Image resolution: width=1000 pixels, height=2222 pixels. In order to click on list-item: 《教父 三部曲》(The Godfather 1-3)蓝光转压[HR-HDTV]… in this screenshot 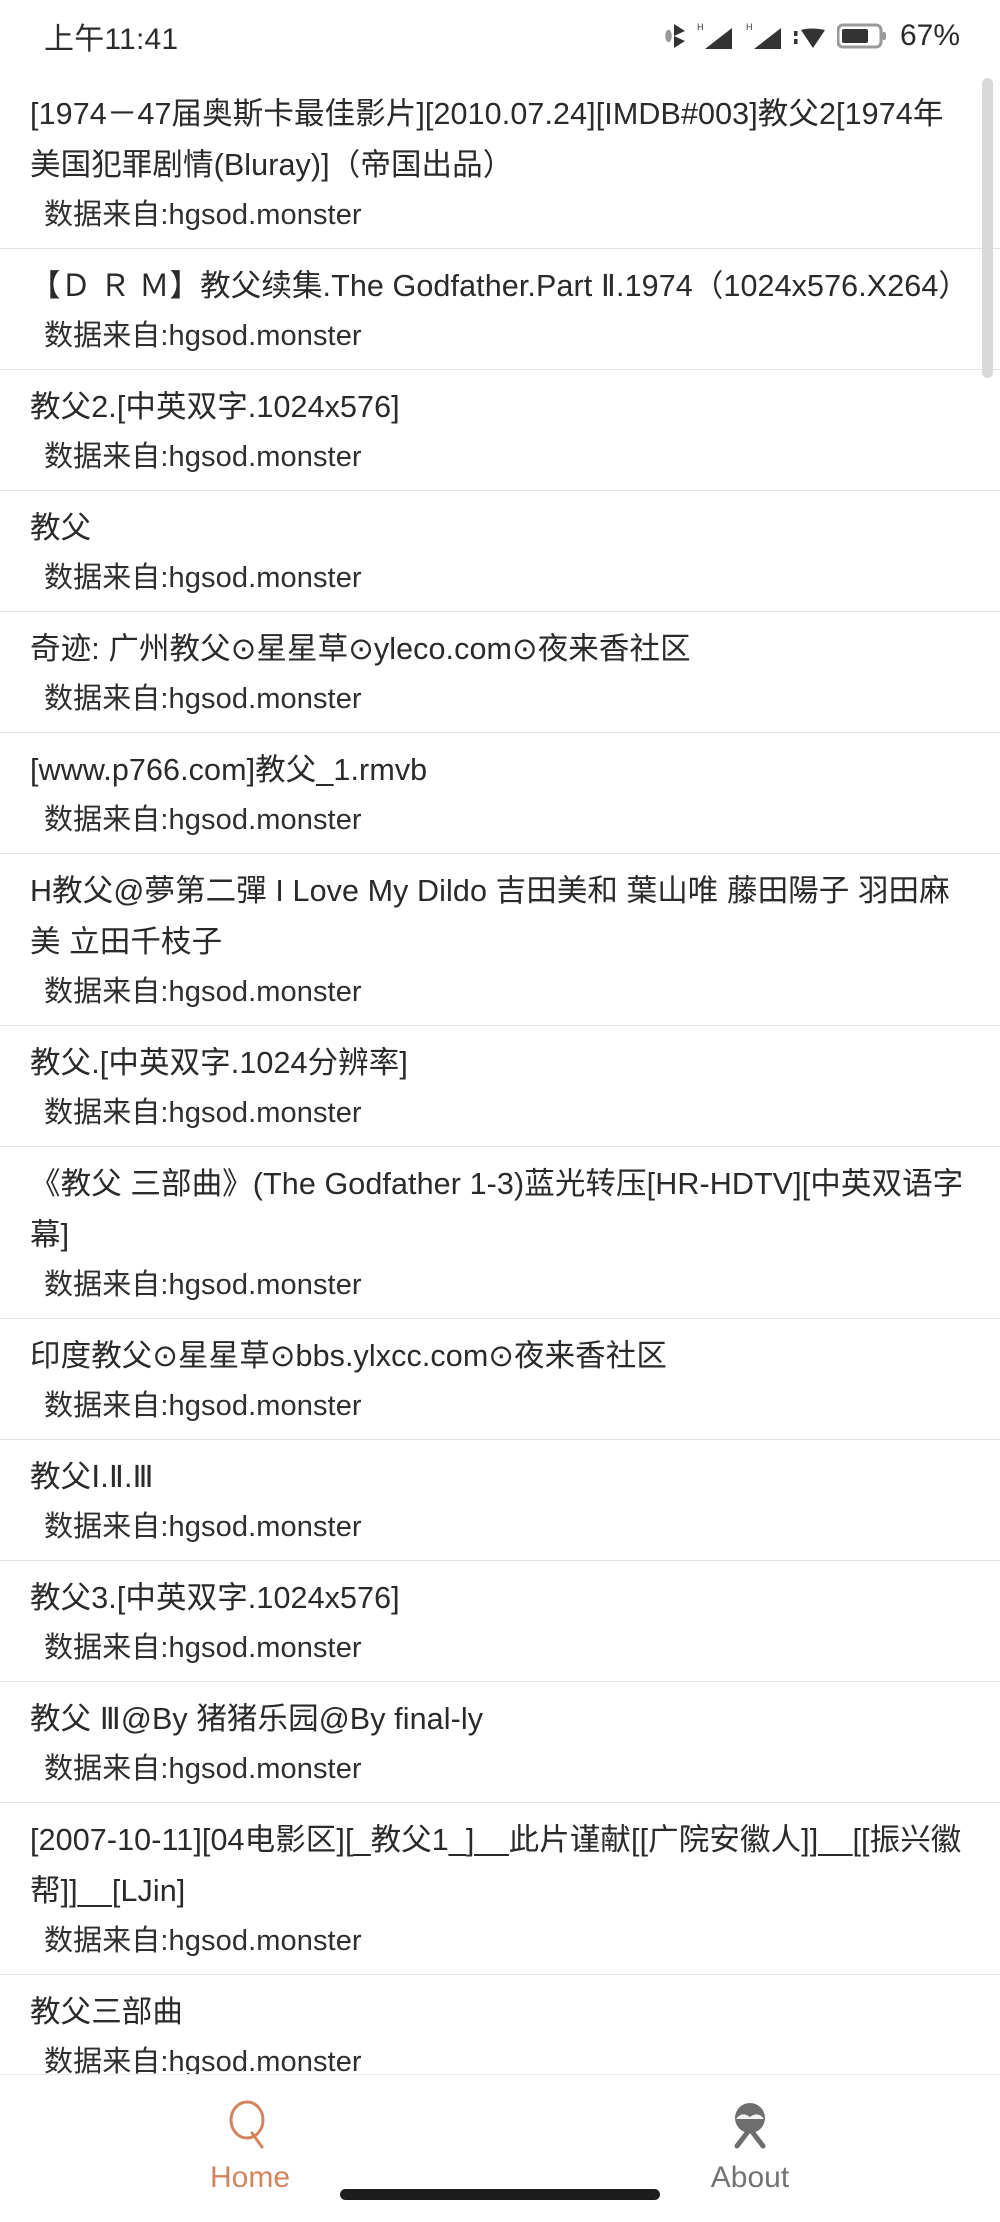, I will do `click(500, 1233)`.